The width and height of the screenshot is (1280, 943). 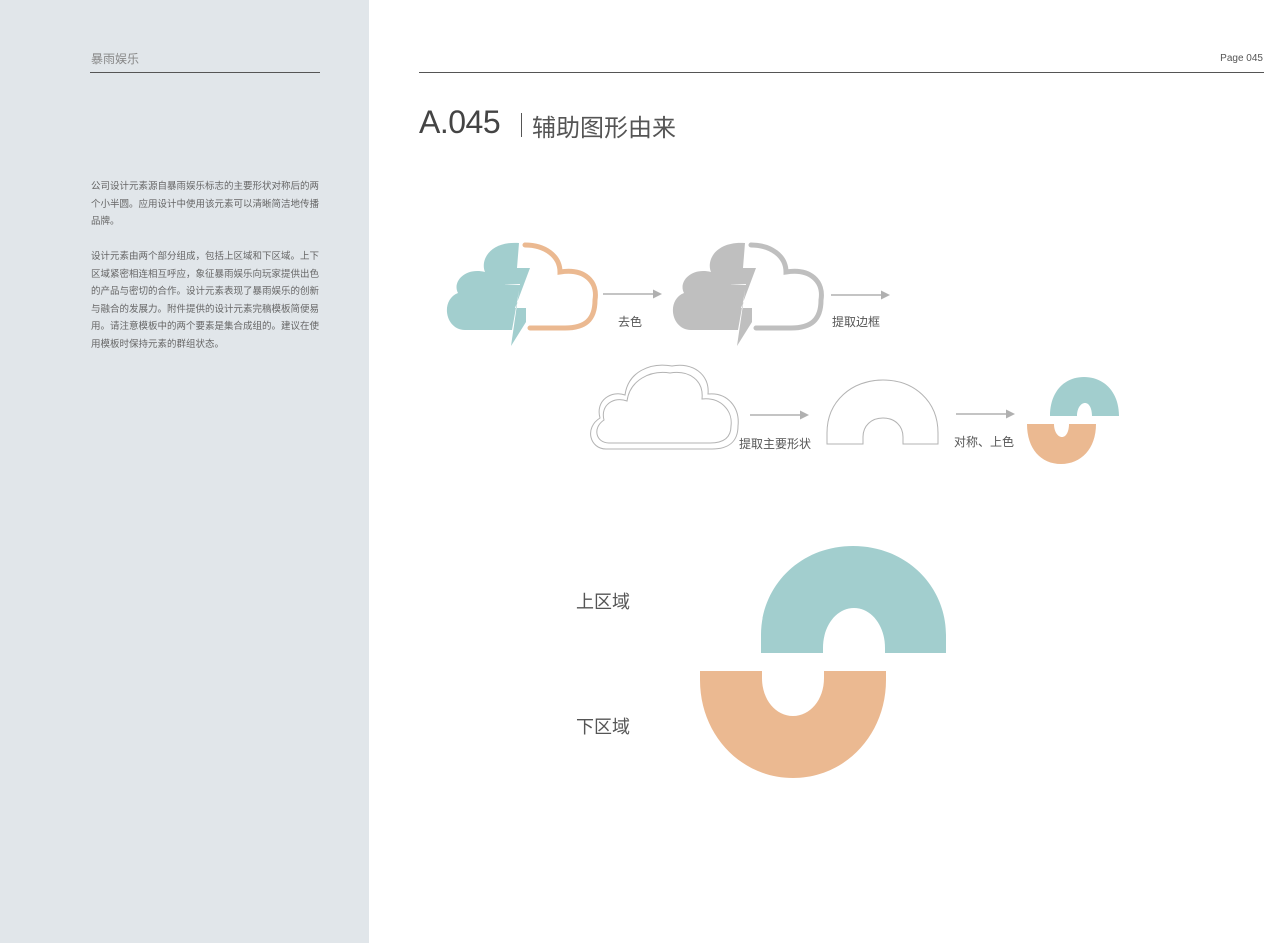 I want to click on step-label-extract-border: 提取边框, so click(x=856, y=322).